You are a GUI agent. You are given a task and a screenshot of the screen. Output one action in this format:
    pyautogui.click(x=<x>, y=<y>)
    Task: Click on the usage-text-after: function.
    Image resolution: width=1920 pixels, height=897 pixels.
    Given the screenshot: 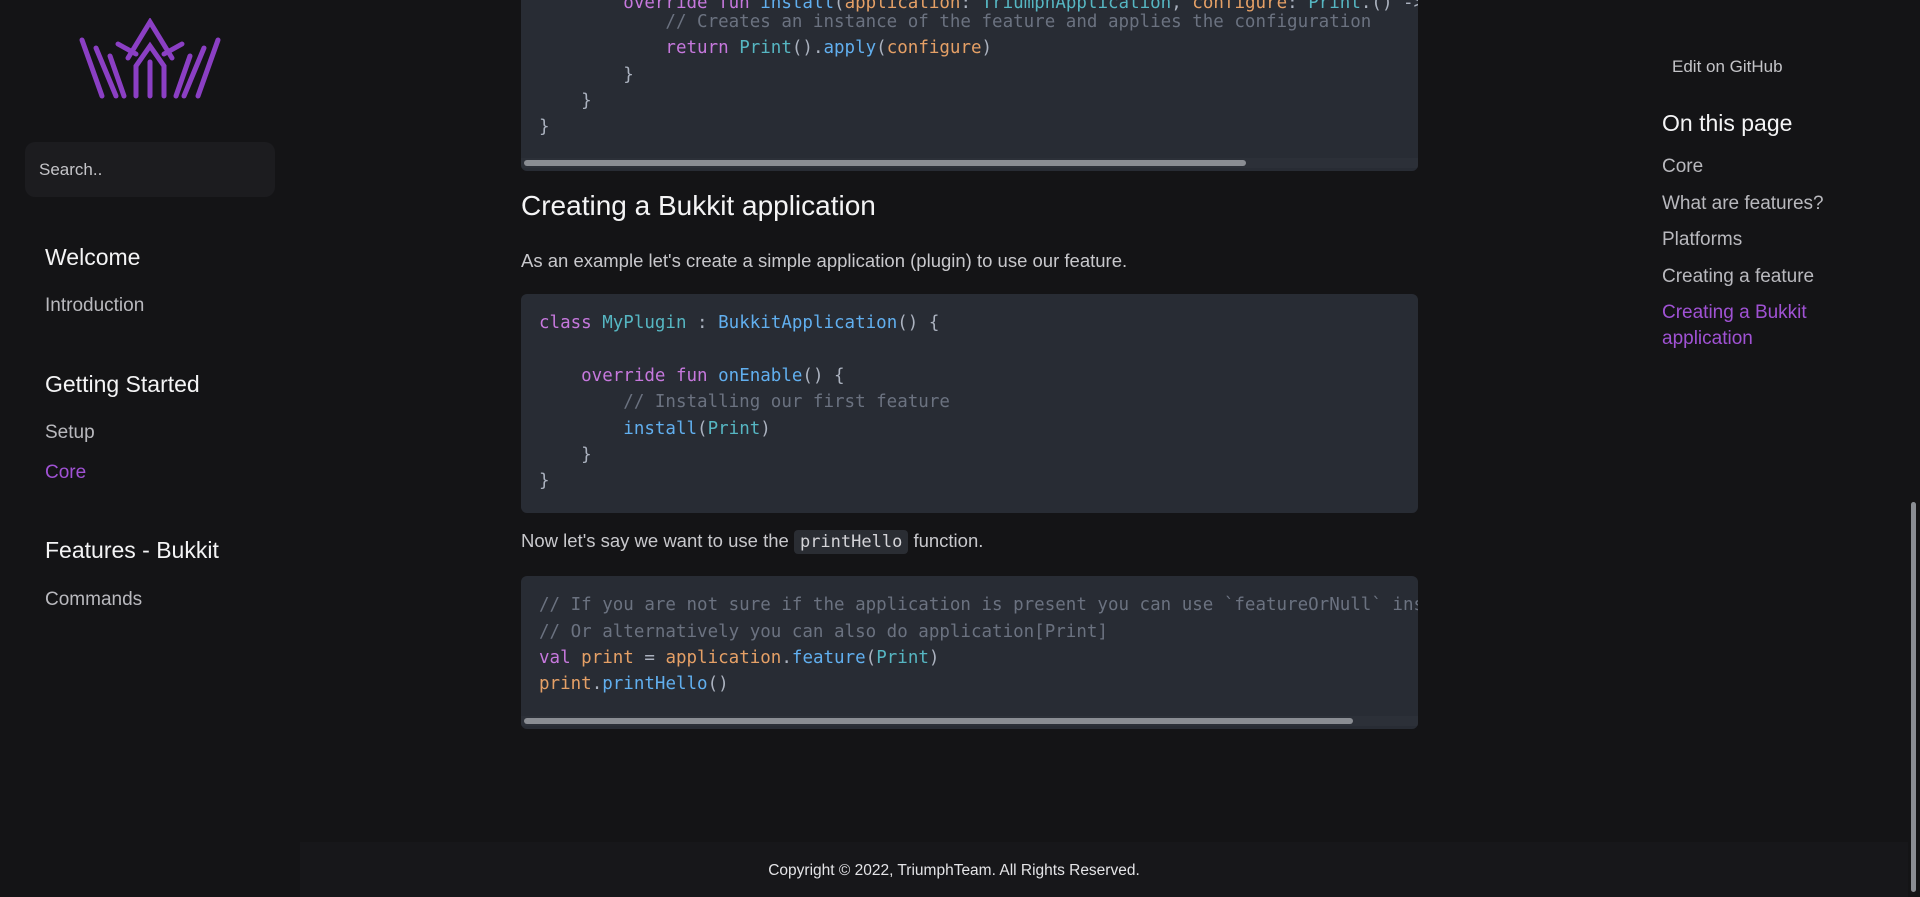 What is the action you would take?
    pyautogui.click(x=946, y=540)
    